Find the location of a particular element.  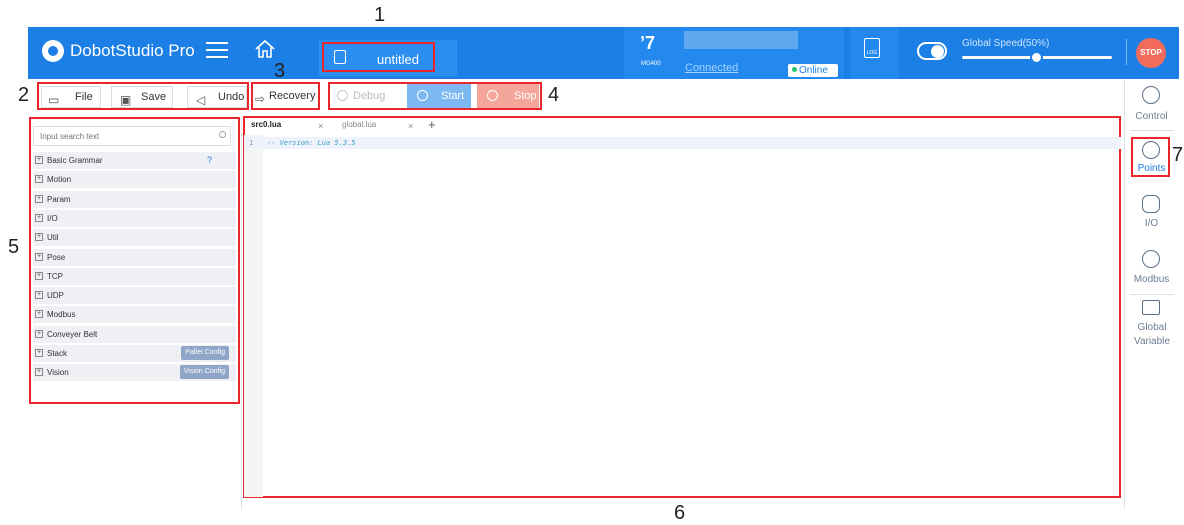

help-icon: ? is located at coordinates (209, 160).